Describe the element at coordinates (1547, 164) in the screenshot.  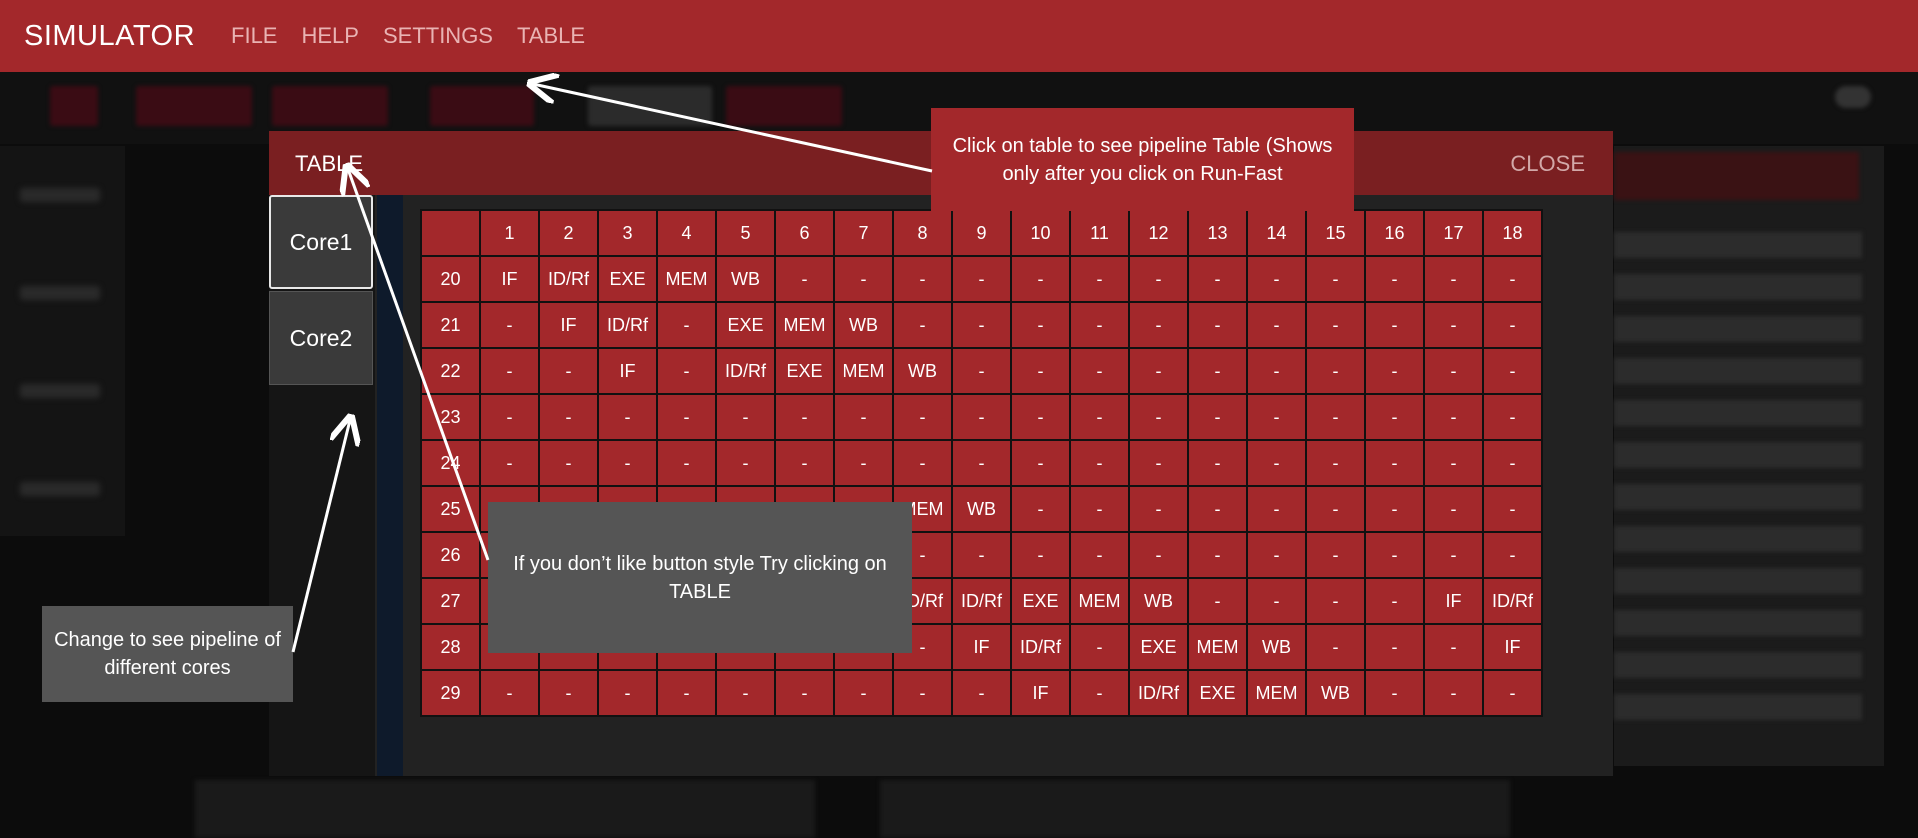
I see `close-button: CLOSE` at that location.